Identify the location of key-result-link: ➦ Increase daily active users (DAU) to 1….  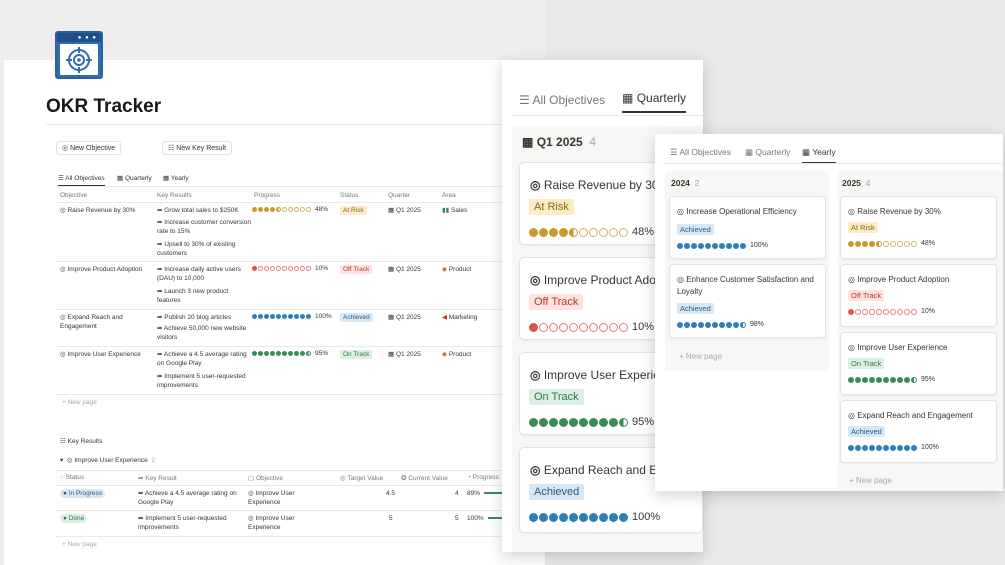
(204, 274).